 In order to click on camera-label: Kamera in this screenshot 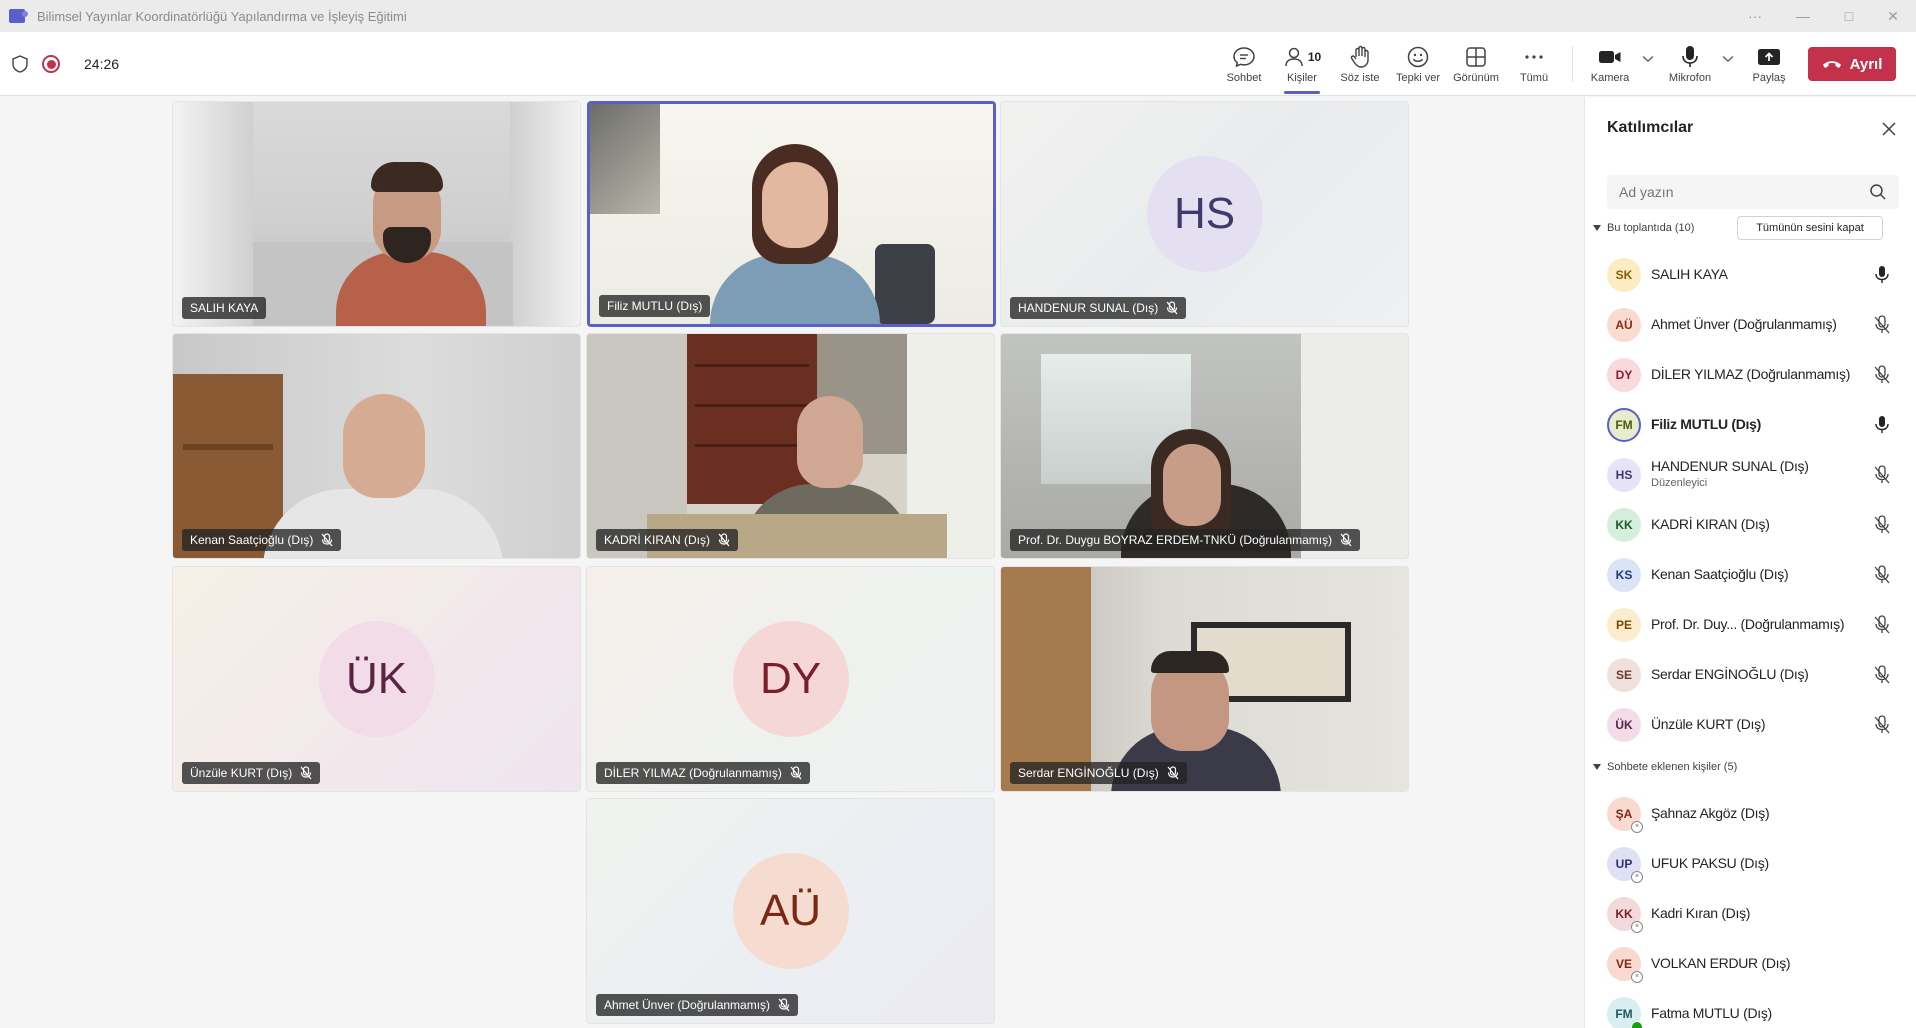, I will do `click(1610, 78)`.